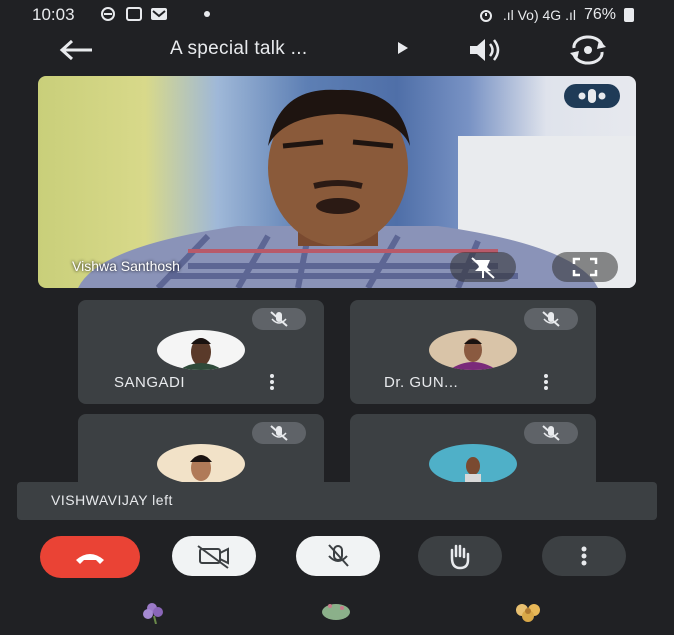 The height and width of the screenshot is (635, 674). I want to click on speaker-icon, so click(485, 50).